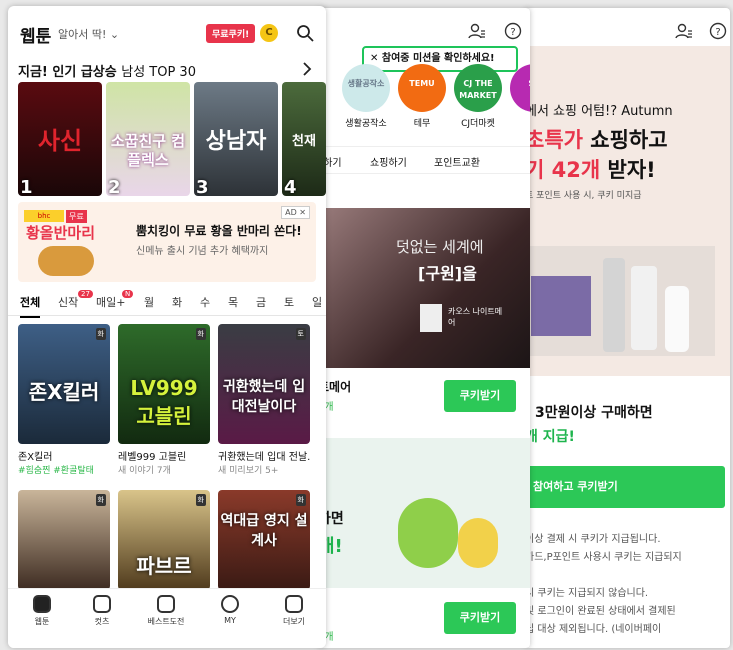 This screenshot has width=733, height=650. I want to click on app-logo: 웹툰, so click(35, 34).